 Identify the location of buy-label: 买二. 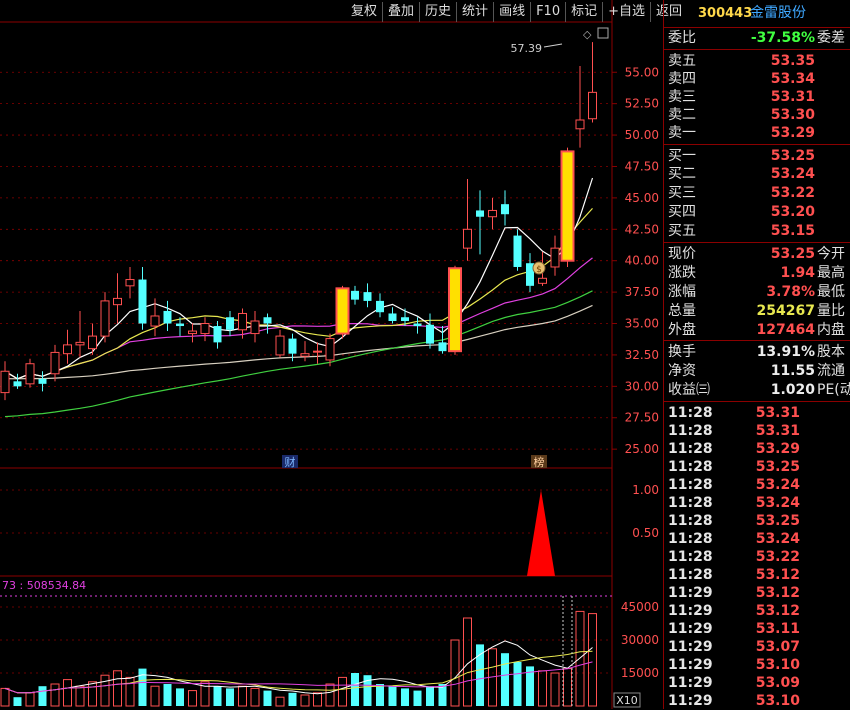
(682, 174).